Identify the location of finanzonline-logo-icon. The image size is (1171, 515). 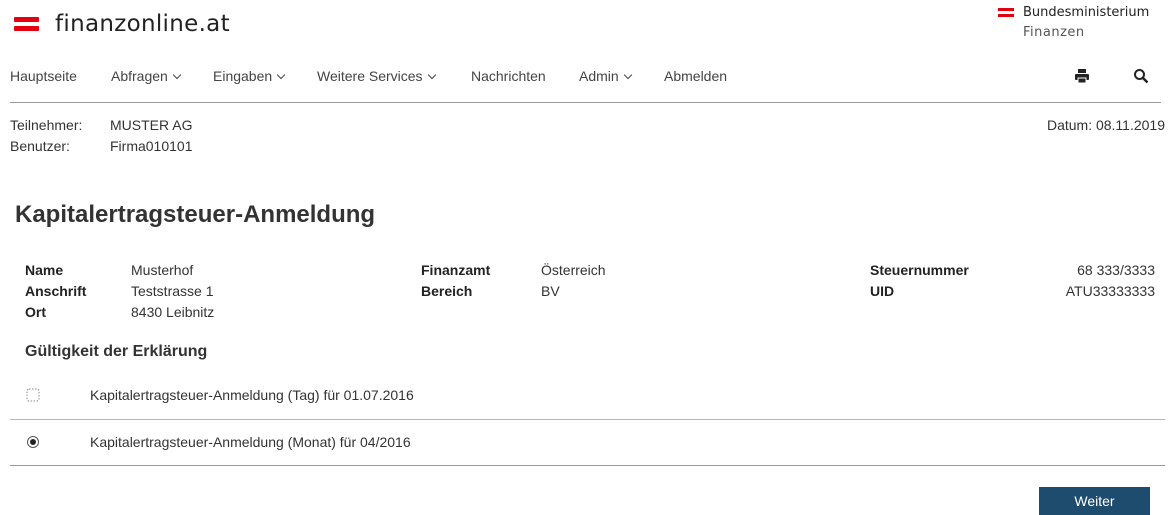
(26, 26).